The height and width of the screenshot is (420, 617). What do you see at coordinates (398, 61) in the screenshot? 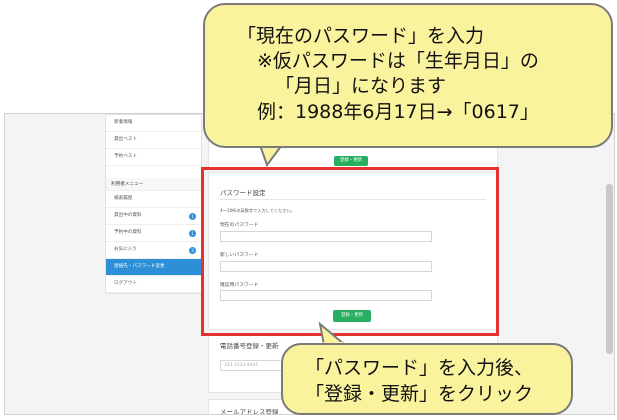
I see `callout-top-line2: ※仮パスワードは「生年月日」の` at bounding box center [398, 61].